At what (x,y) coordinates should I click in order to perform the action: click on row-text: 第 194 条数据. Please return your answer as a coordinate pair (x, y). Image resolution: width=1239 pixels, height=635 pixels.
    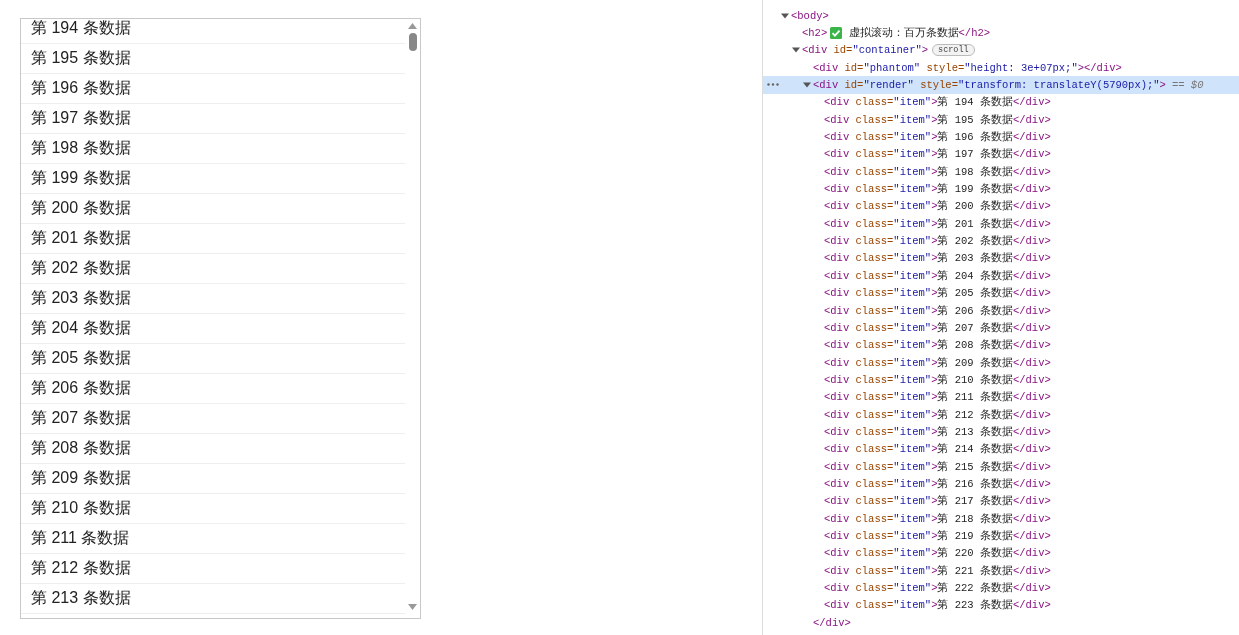
    Looking at the image, I should click on (81, 28).